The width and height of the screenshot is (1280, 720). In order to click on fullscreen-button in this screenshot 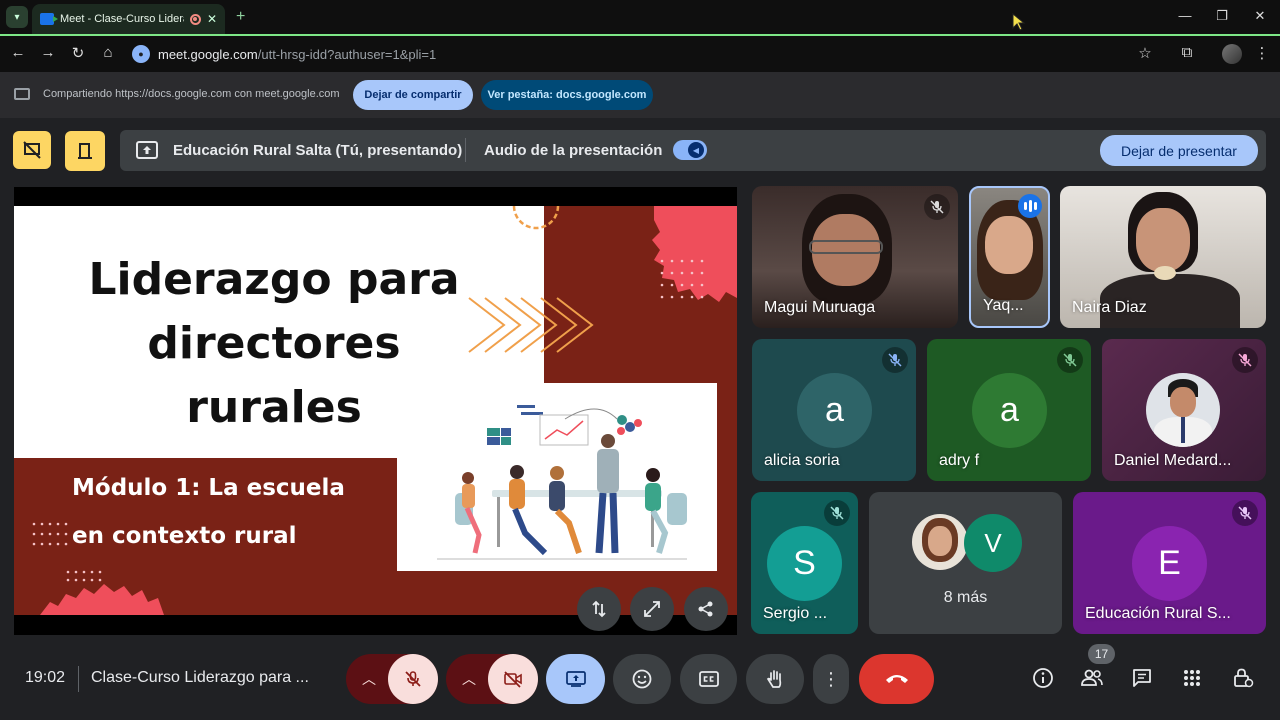, I will do `click(652, 609)`.